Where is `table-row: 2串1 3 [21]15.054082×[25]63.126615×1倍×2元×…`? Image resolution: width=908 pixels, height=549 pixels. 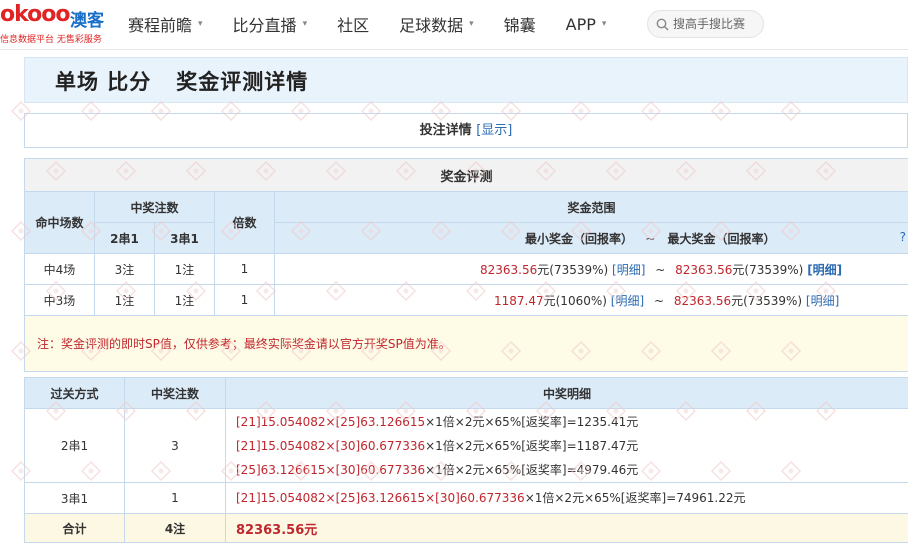
table-row: 2串1 3 [21]15.054082×[25]63.126615×1倍×2元×… is located at coordinates (466, 445).